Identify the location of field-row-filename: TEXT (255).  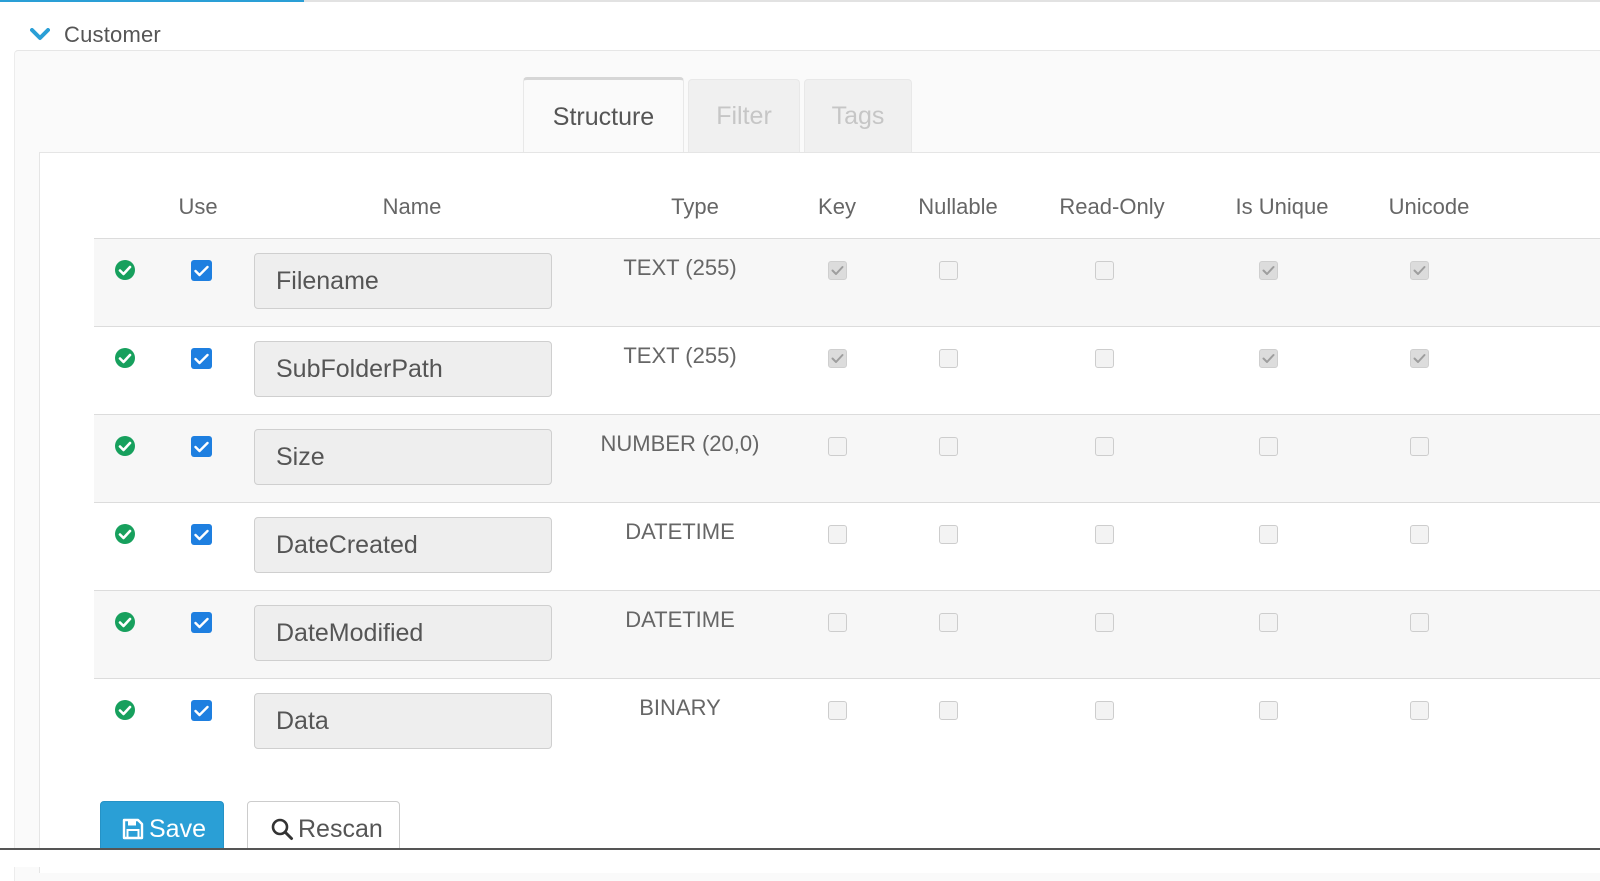
(847, 282).